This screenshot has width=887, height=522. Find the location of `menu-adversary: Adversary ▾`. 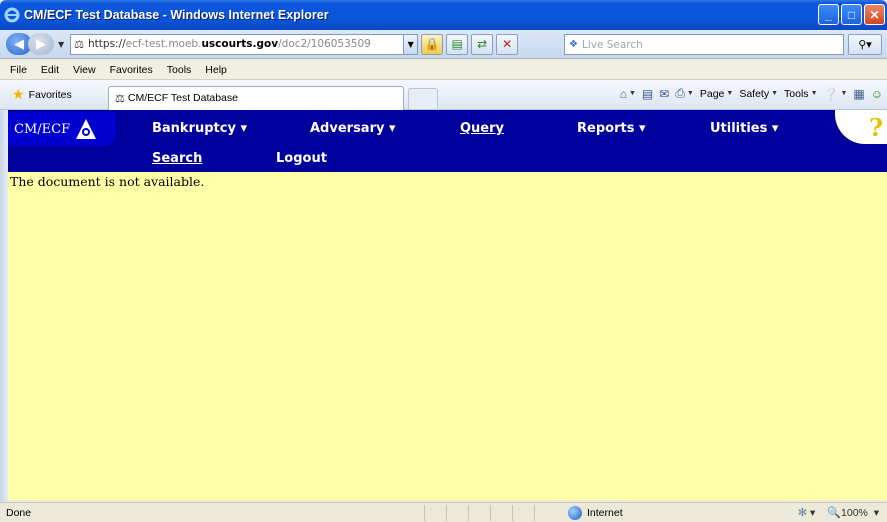

menu-adversary: Adversary ▾ is located at coordinates (353, 128).